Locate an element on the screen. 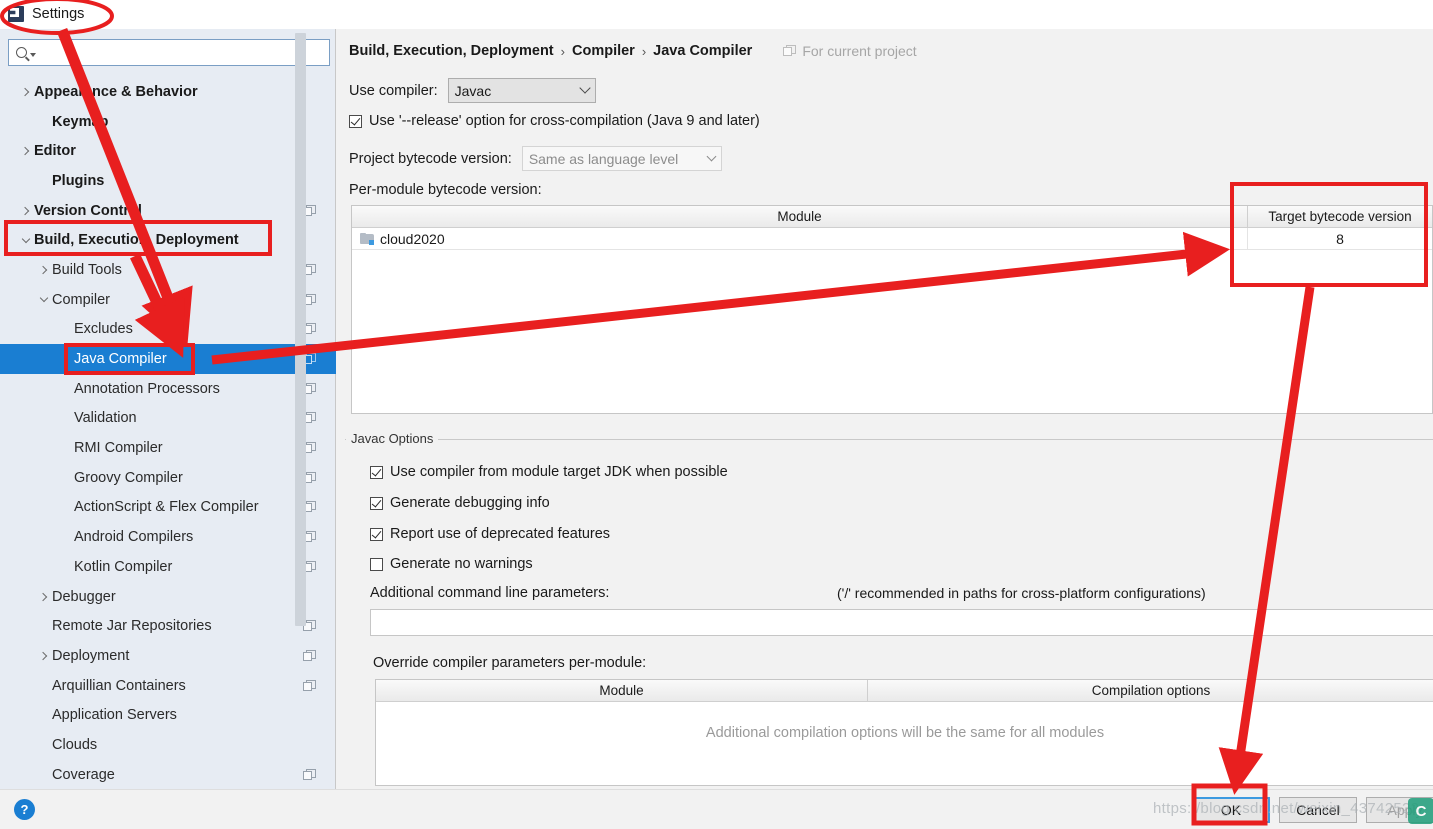 The height and width of the screenshot is (829, 1433). project-bytecode-select: Same as language level is located at coordinates (621, 158).